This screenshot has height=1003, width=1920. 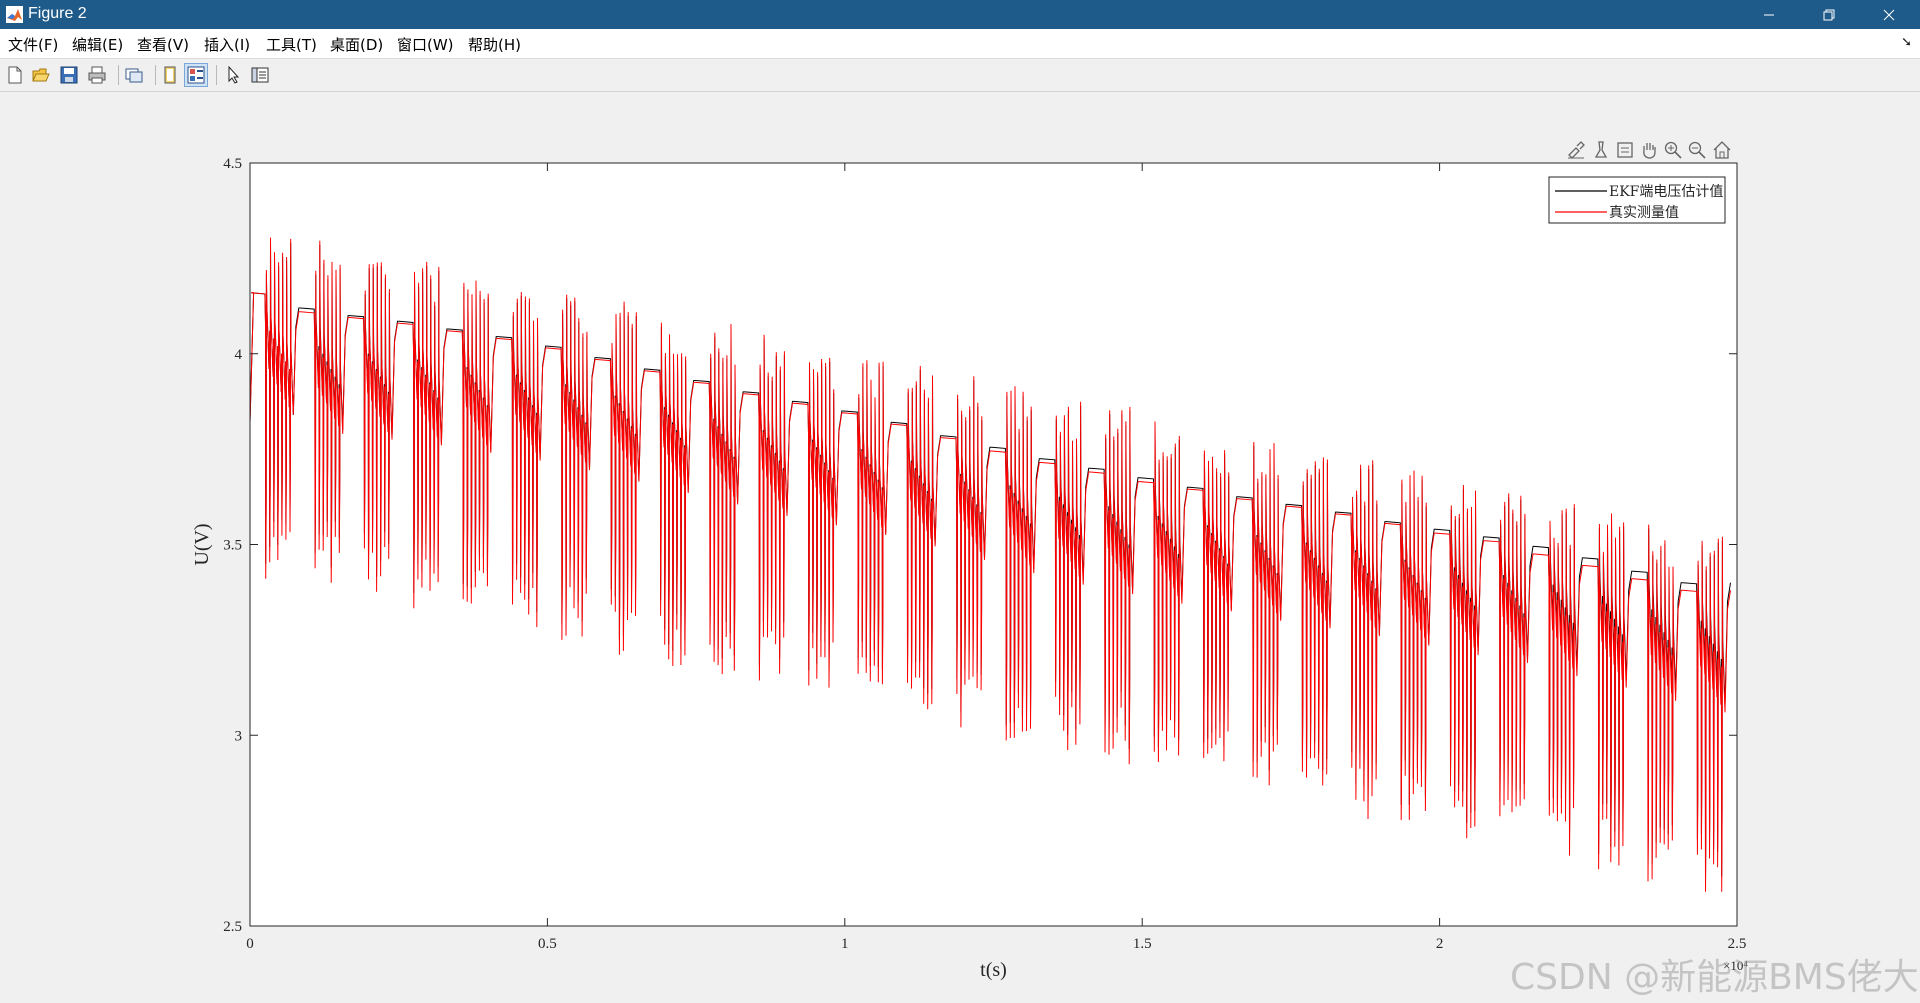 What do you see at coordinates (1906, 42) in the screenshot?
I see `dock-arrow-icon: ➘` at bounding box center [1906, 42].